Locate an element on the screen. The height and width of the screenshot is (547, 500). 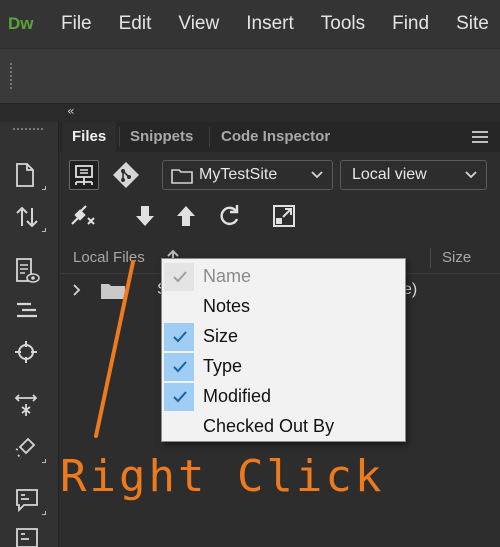
annotation-right-click: Right Click is located at coordinates (222, 476).